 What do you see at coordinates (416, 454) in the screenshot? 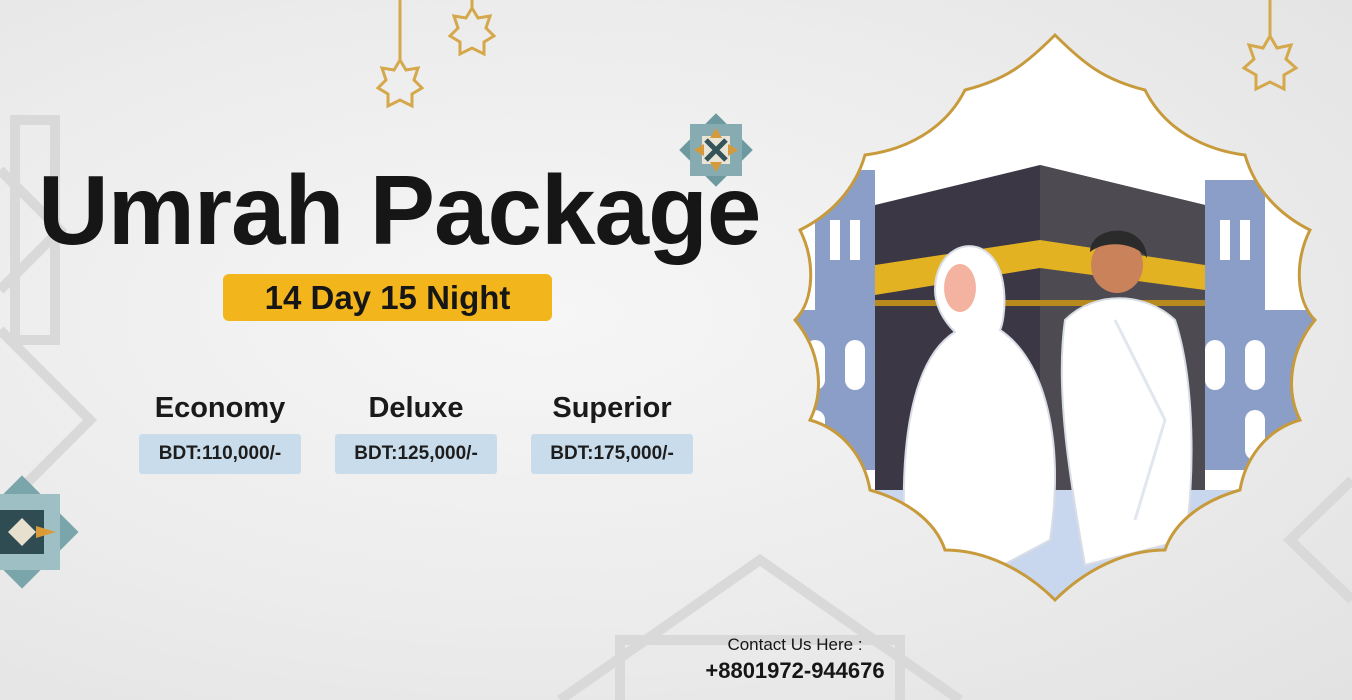
I see `tier-price: BDT:125,000/-` at bounding box center [416, 454].